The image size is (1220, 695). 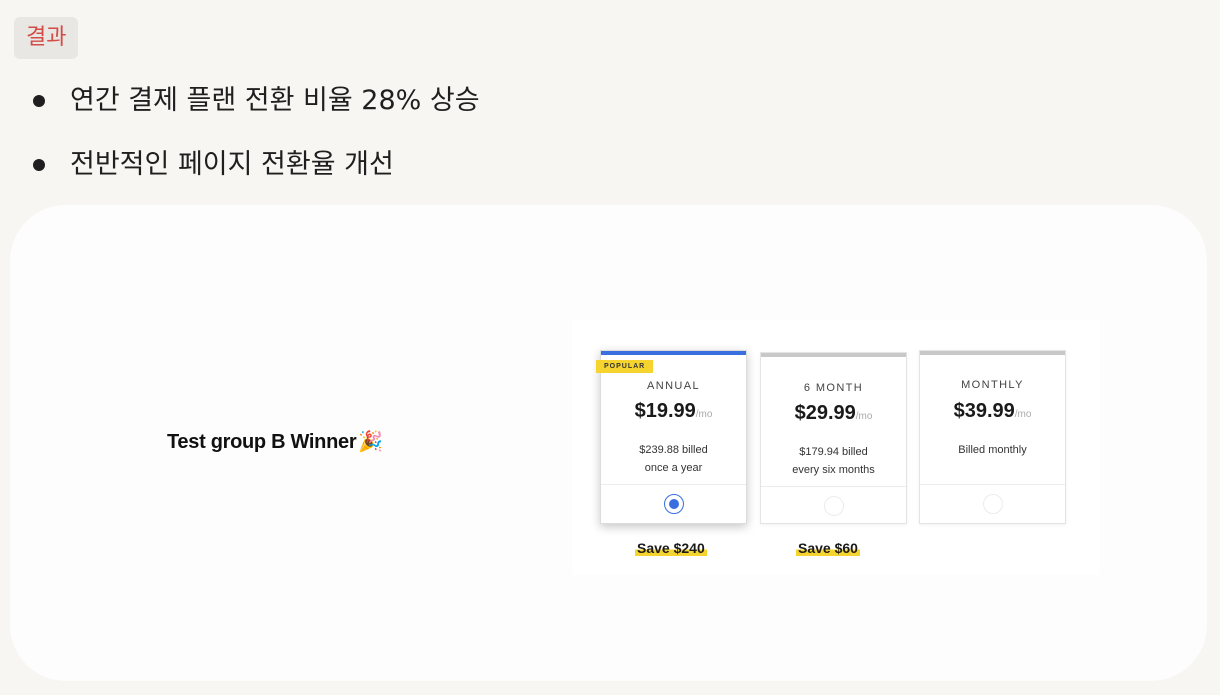 What do you see at coordinates (275, 100) in the screenshot?
I see `bullet-text: 연간 결제 플랜 전환 비율 28% 상승` at bounding box center [275, 100].